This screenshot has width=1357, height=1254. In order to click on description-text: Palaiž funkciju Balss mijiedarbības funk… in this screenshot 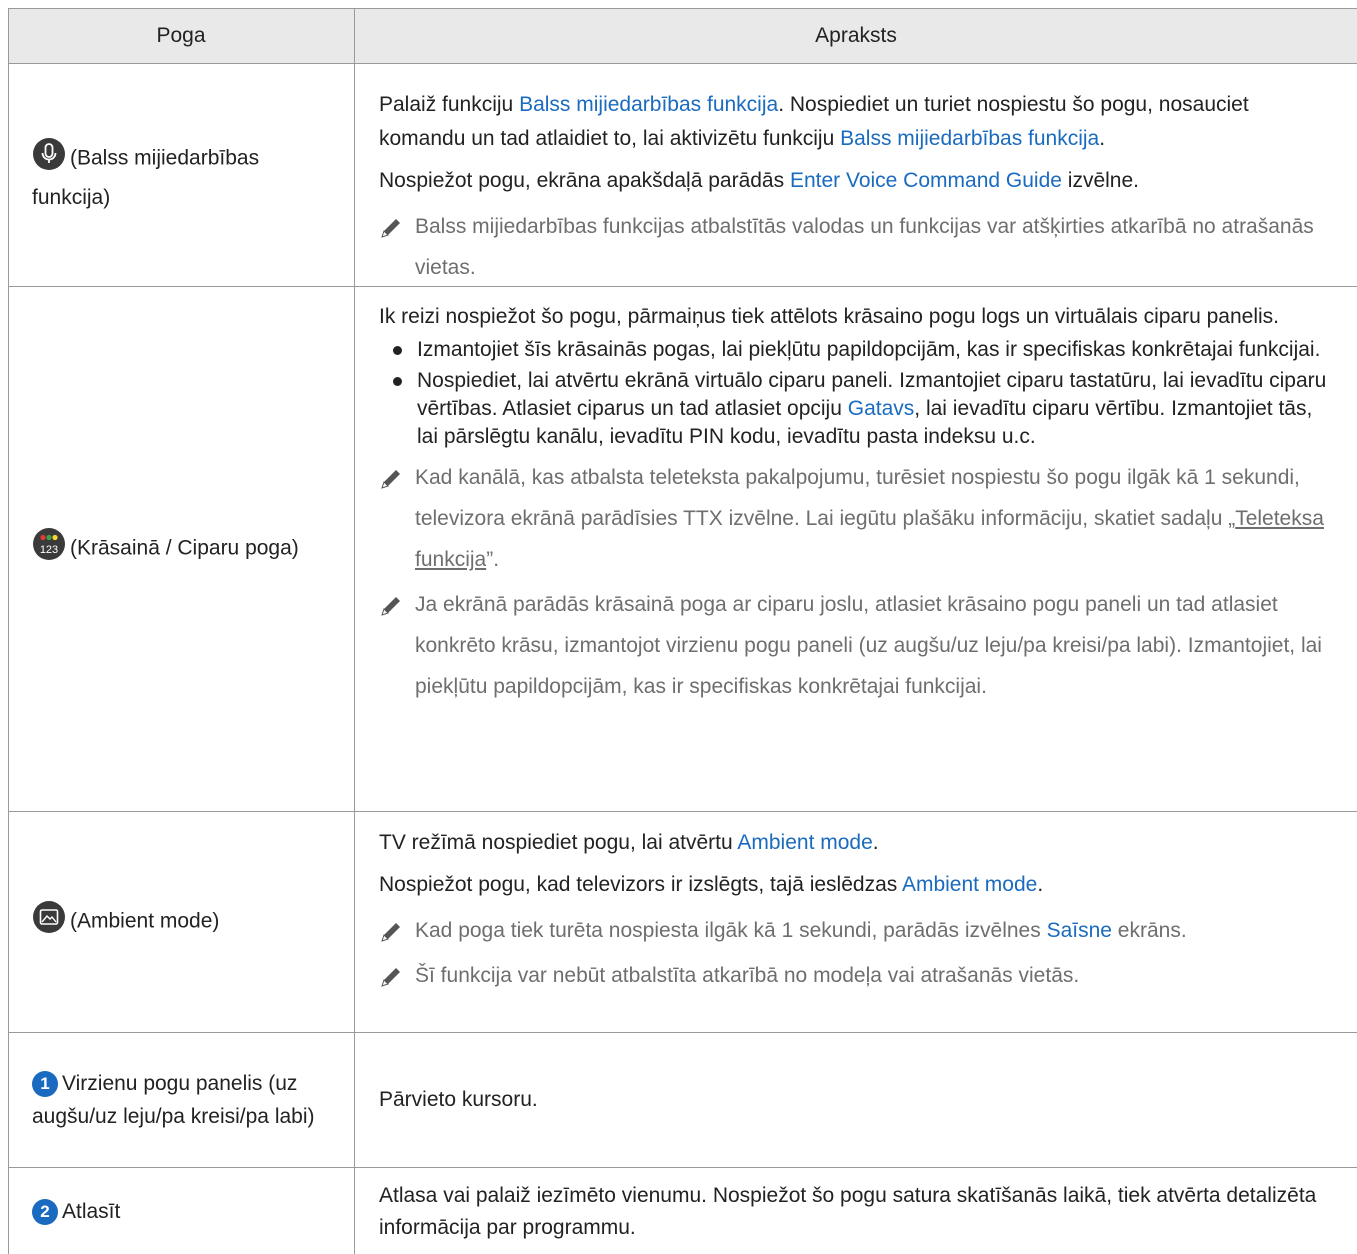, I will do `click(814, 121)`.